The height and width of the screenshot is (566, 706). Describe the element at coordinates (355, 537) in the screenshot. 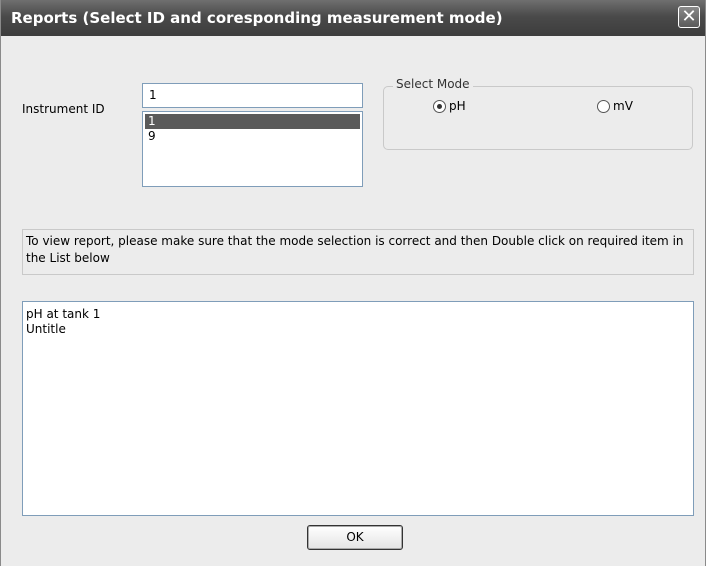

I see `ok-button: OK` at that location.